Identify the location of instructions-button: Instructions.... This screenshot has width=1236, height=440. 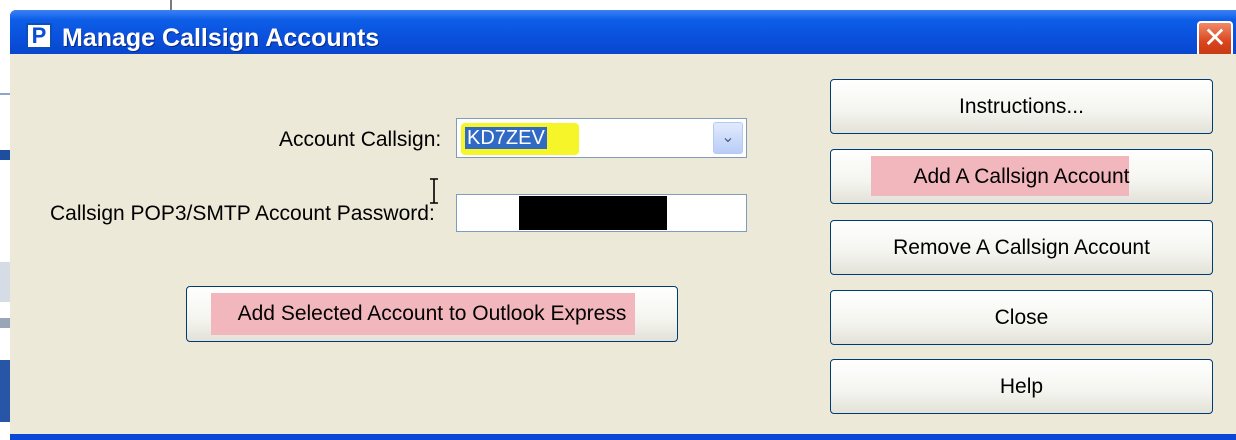
(1021, 106).